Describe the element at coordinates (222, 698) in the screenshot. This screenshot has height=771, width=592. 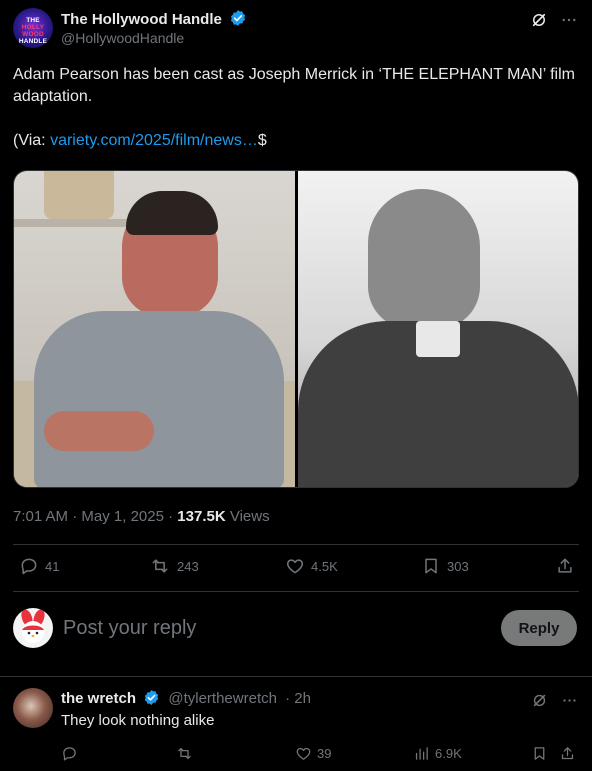
I see `commenter-handle: @tylerthewretch` at that location.